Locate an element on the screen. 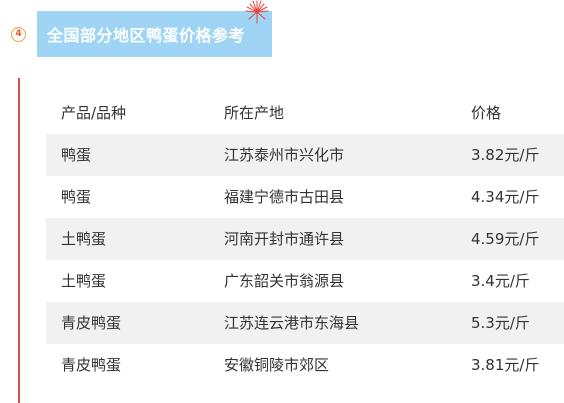 The image size is (564, 403). table-header-row: 产品/品种 所在产地 价格 is located at coordinates (305, 113).